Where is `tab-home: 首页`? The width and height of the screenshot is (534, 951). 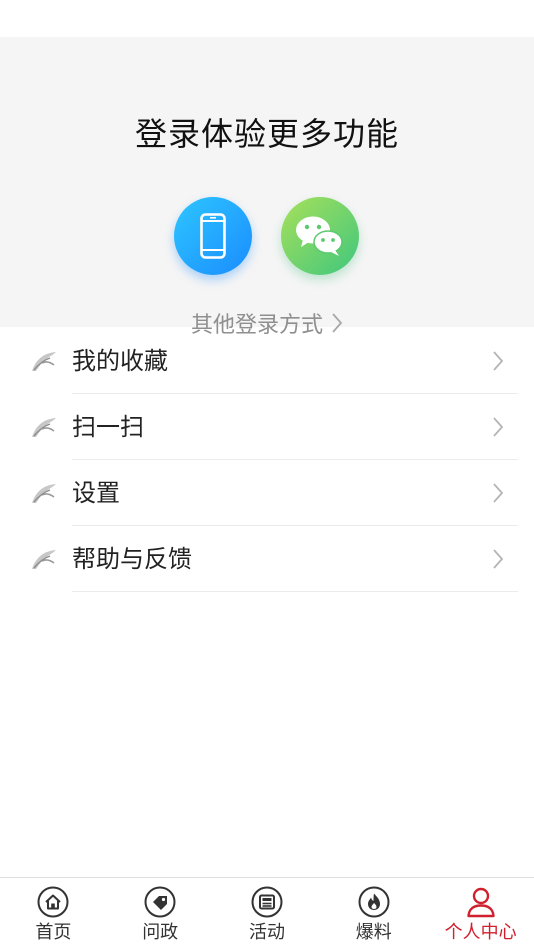
tab-home: 首页 is located at coordinates (53, 914).